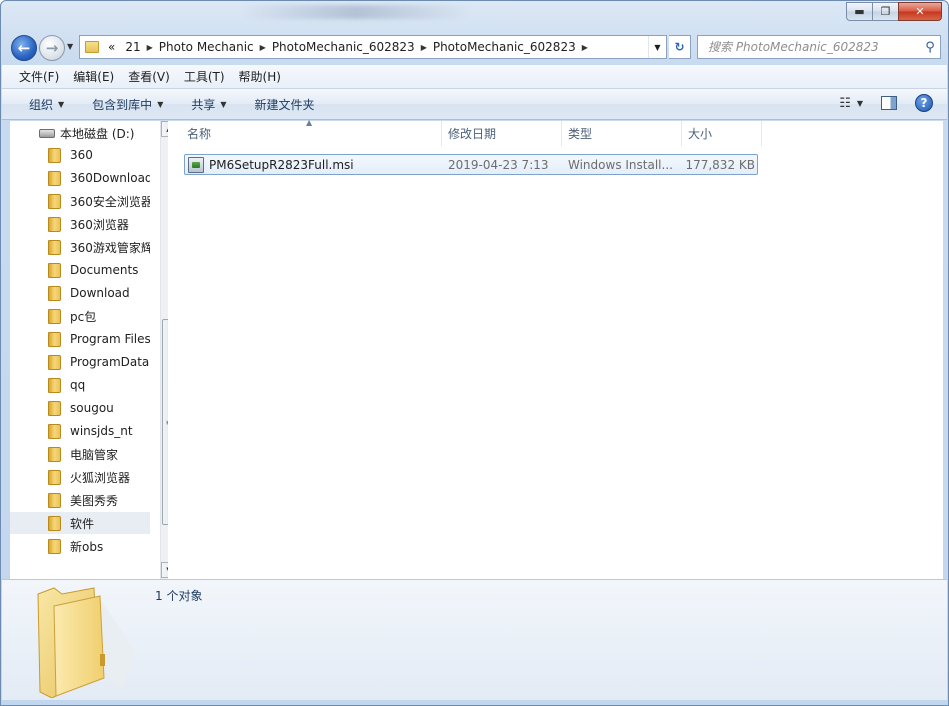  What do you see at coordinates (127, 104) in the screenshot?
I see `include-in-library-button: 包含到库中 ▼` at bounding box center [127, 104].